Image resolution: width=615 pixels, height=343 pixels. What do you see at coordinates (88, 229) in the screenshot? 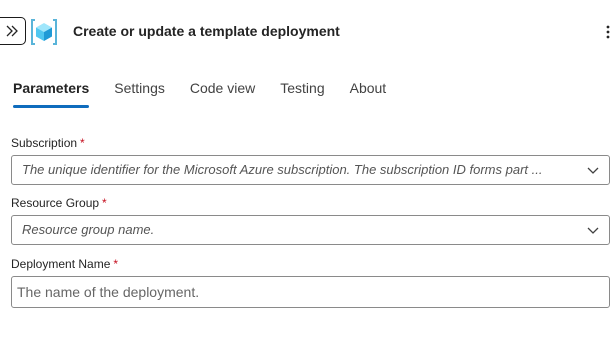
I see `resource-group-placeholder: Resource group name.` at bounding box center [88, 229].